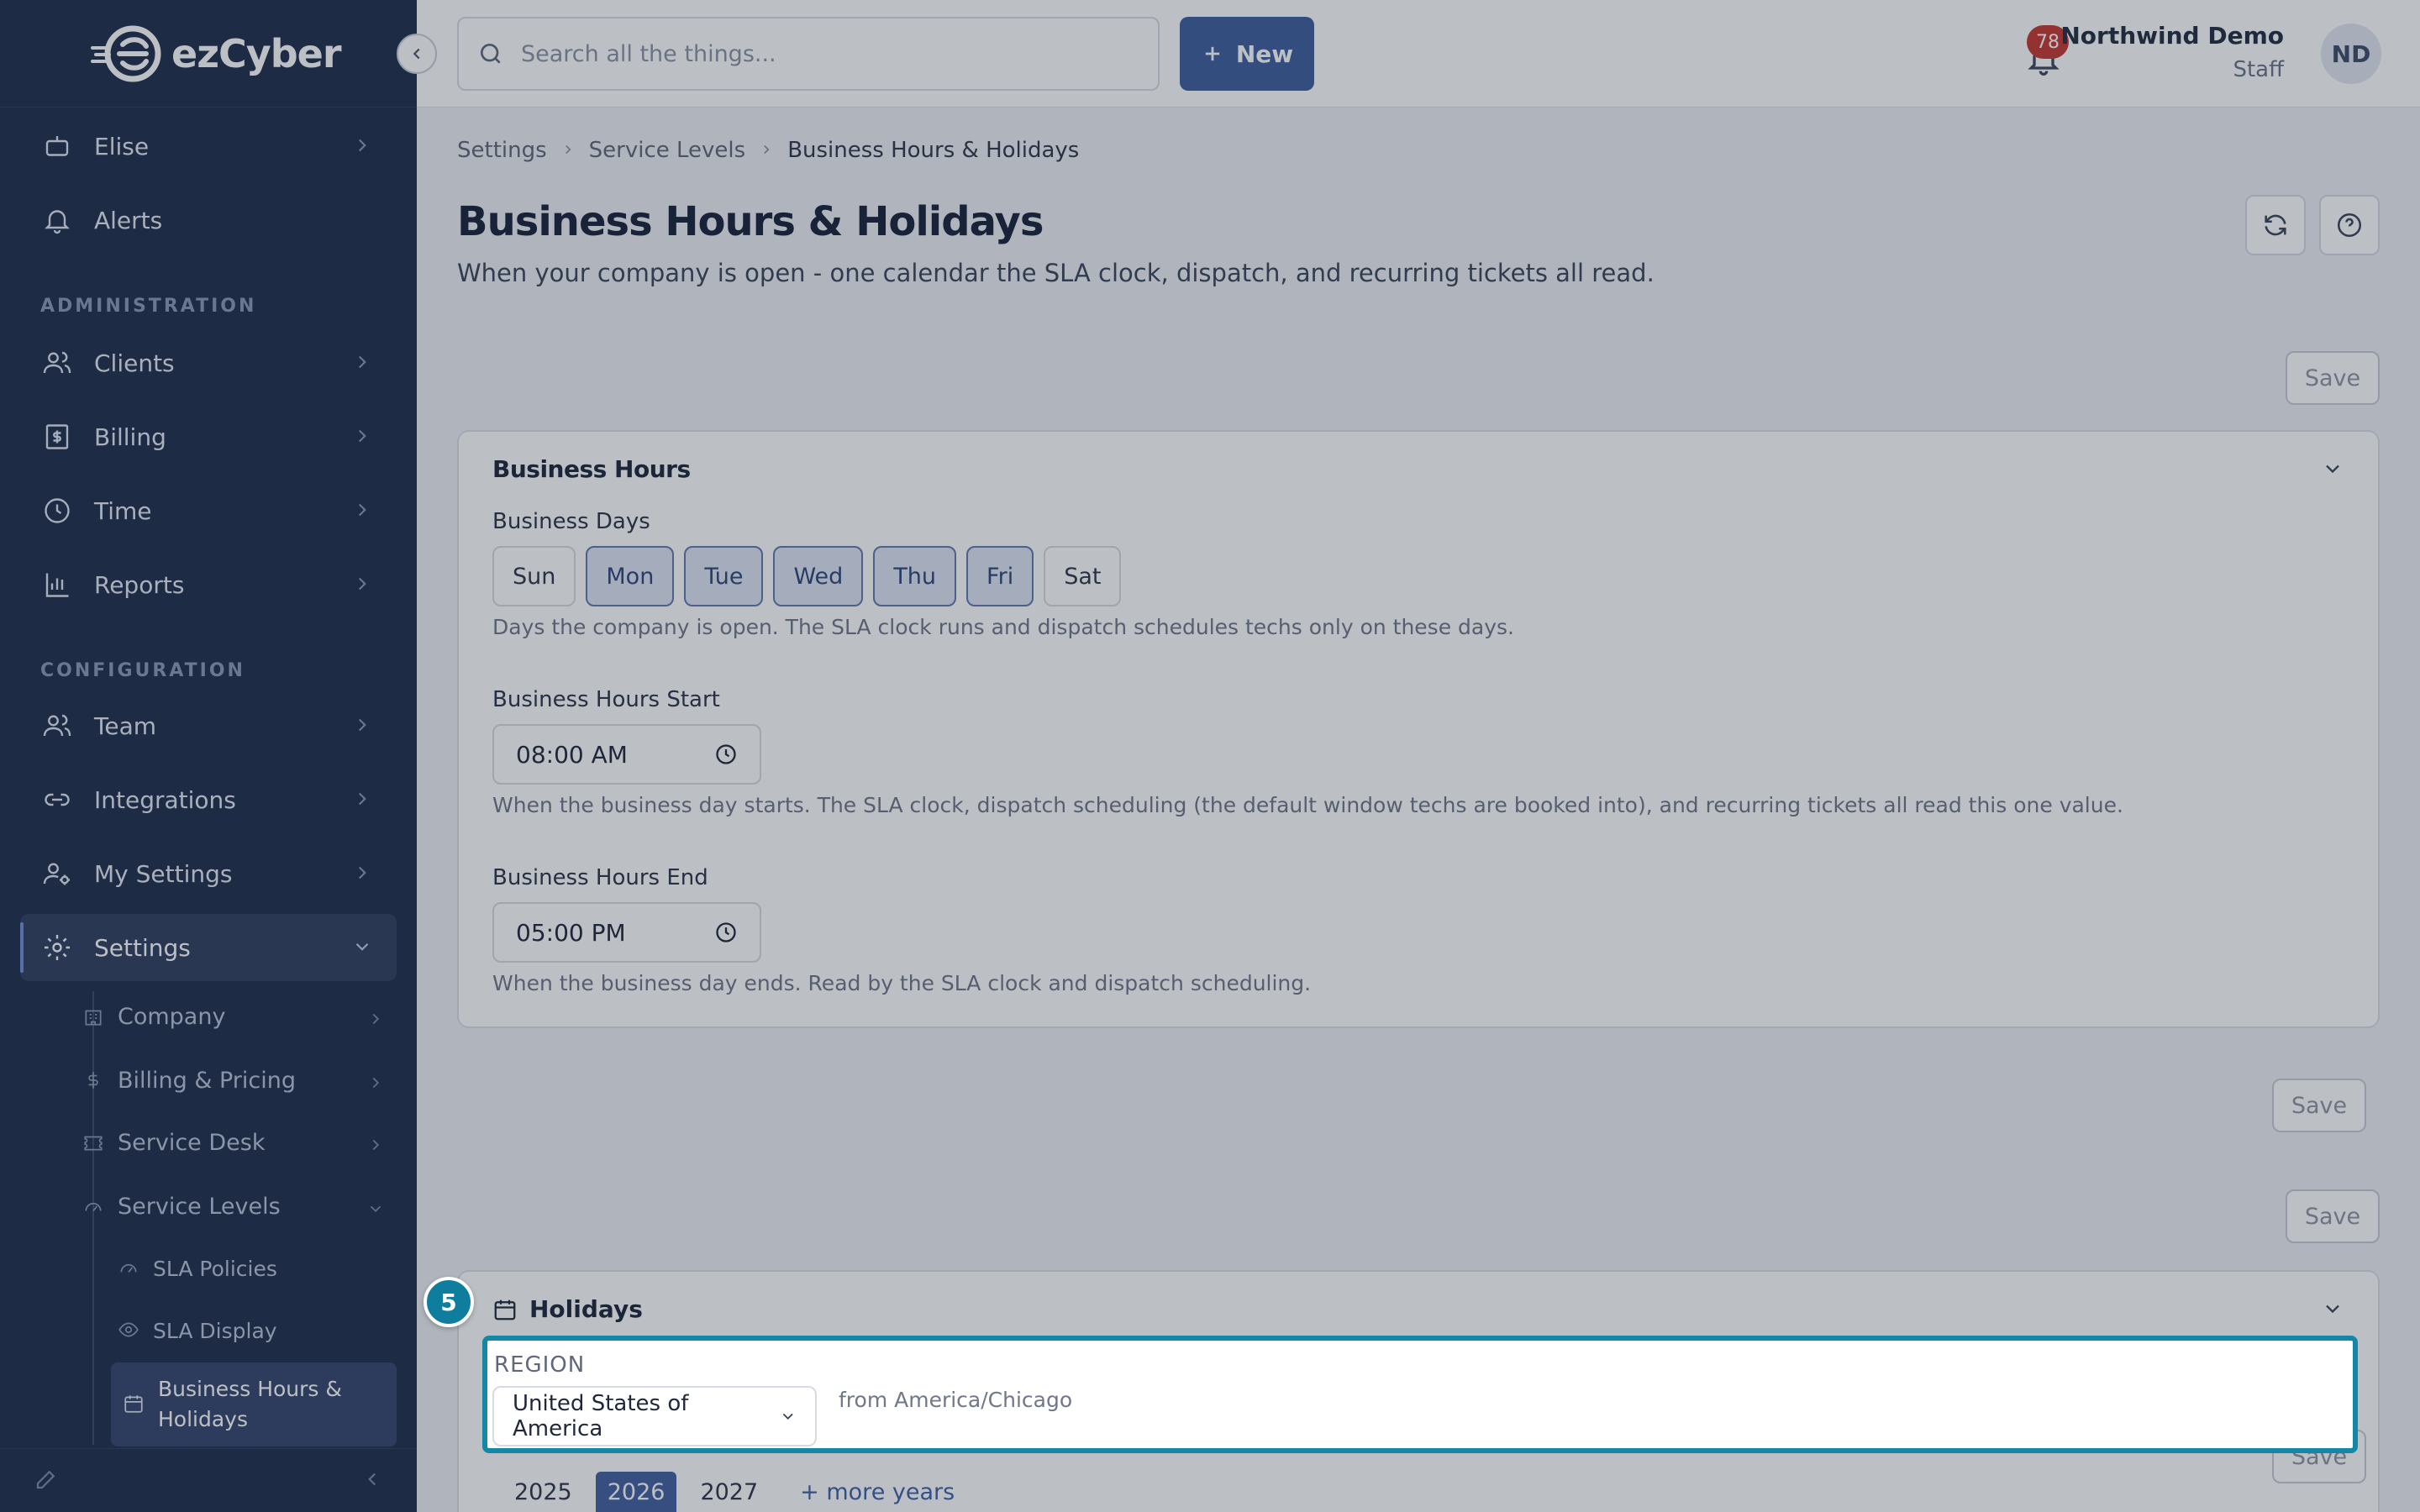 The image size is (2420, 1512). What do you see at coordinates (571, 932) in the screenshot?
I see `end-time-value: 05:00 PM` at bounding box center [571, 932].